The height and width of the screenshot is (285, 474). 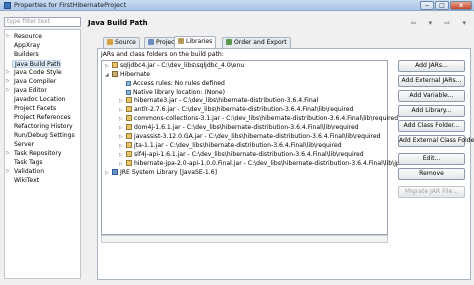 I want to click on tab-label: Libraries, so click(x=199, y=41).